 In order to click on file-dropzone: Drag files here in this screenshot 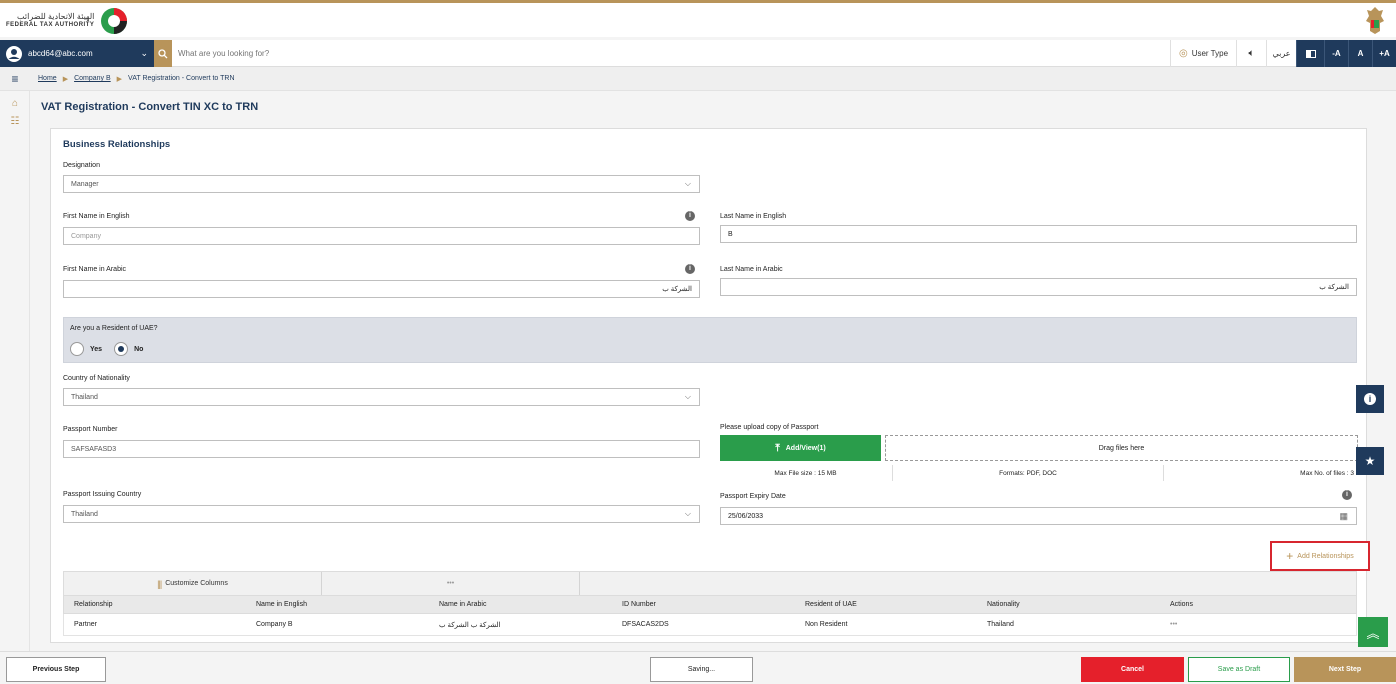, I will do `click(1121, 448)`.